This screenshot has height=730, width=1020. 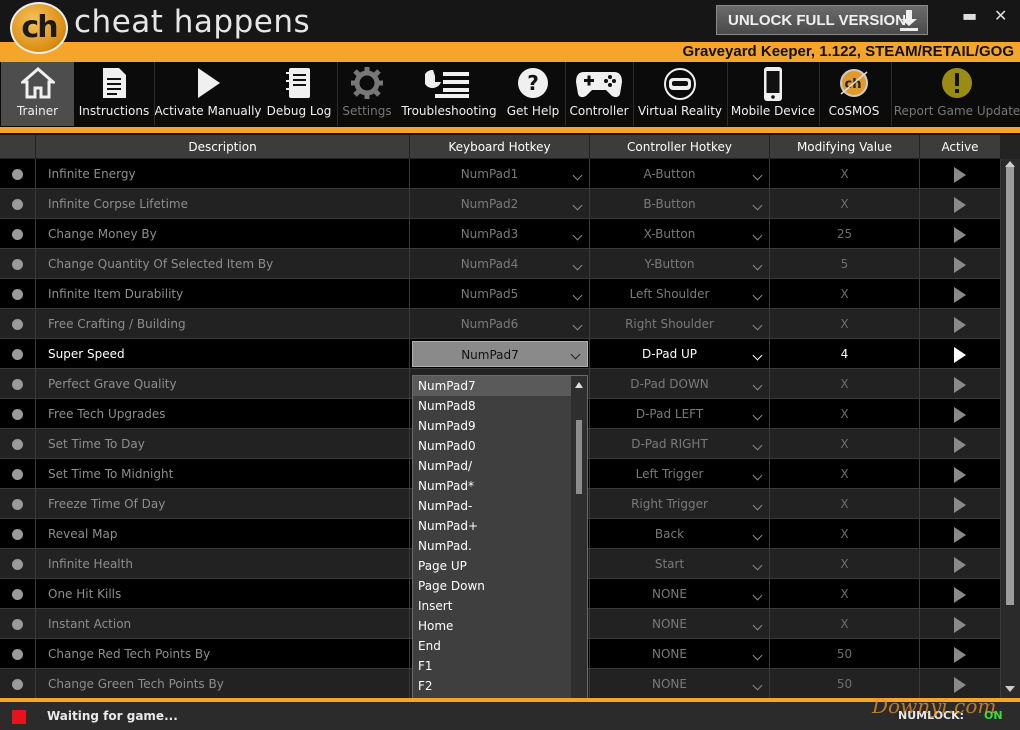 I want to click on dropdown-scrollbar, so click(x=579, y=552).